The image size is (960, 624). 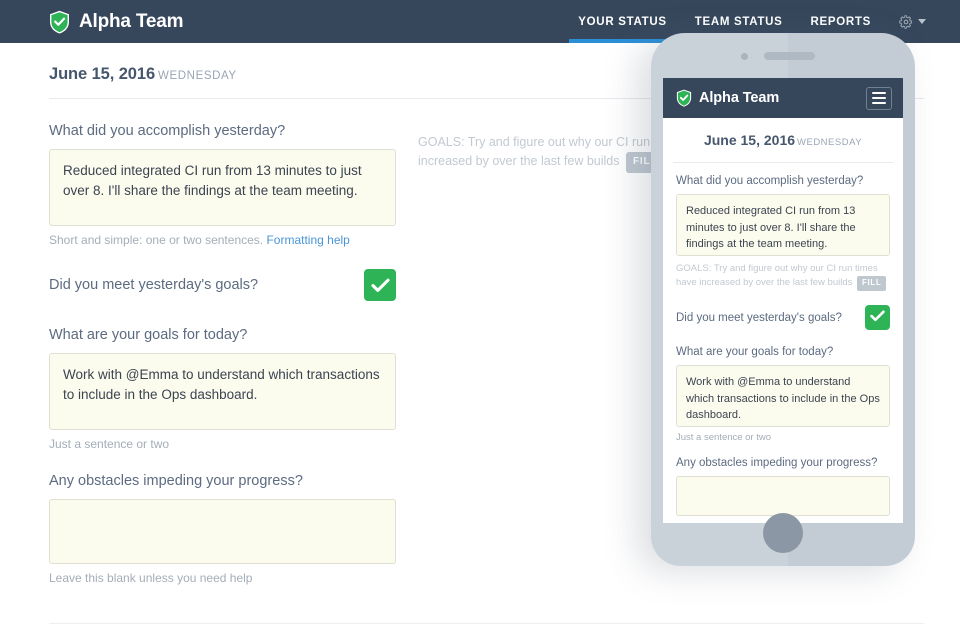 What do you see at coordinates (744, 56) in the screenshot?
I see `camera-dot-icon` at bounding box center [744, 56].